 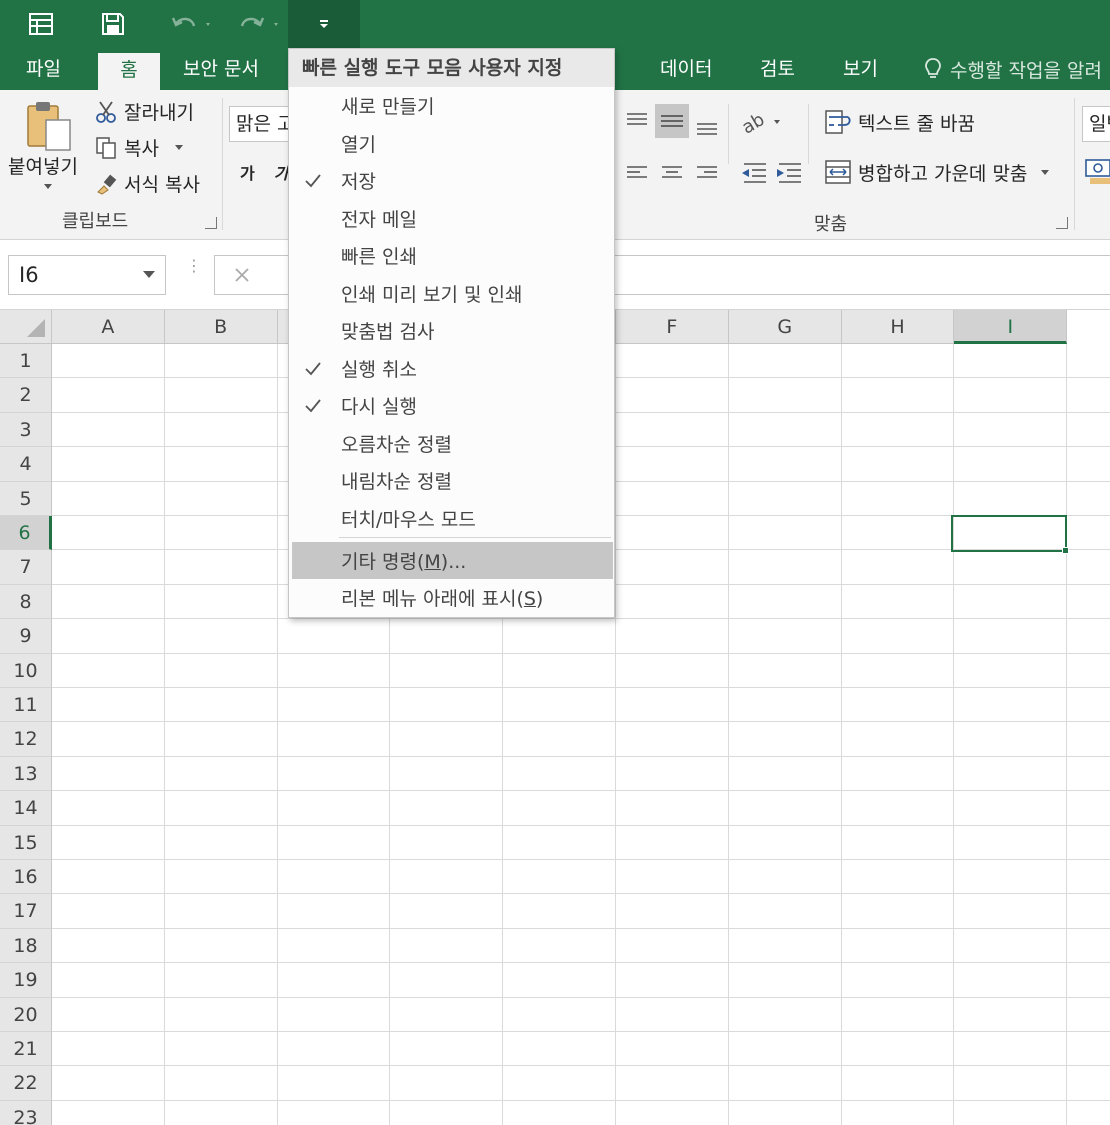 What do you see at coordinates (451, 330) in the screenshot?
I see `menu-item: 맞춤법 검사` at bounding box center [451, 330].